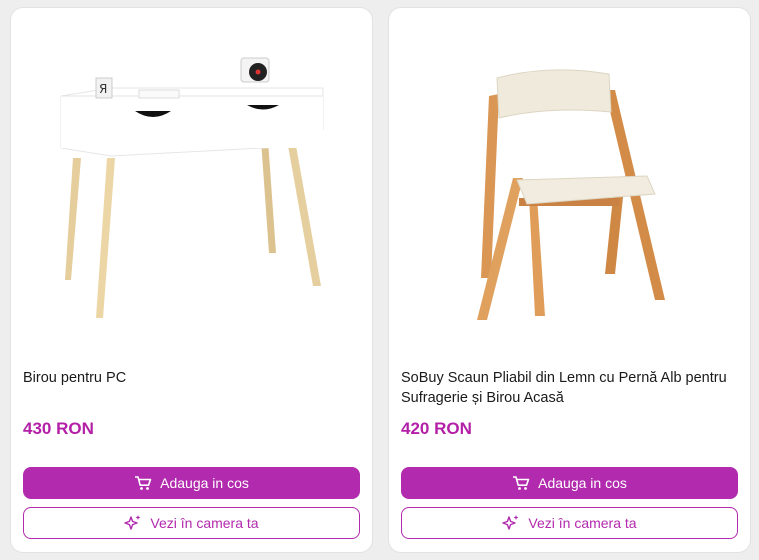 The image size is (759, 560). What do you see at coordinates (436, 428) in the screenshot?
I see `product-price: 420 RON` at bounding box center [436, 428].